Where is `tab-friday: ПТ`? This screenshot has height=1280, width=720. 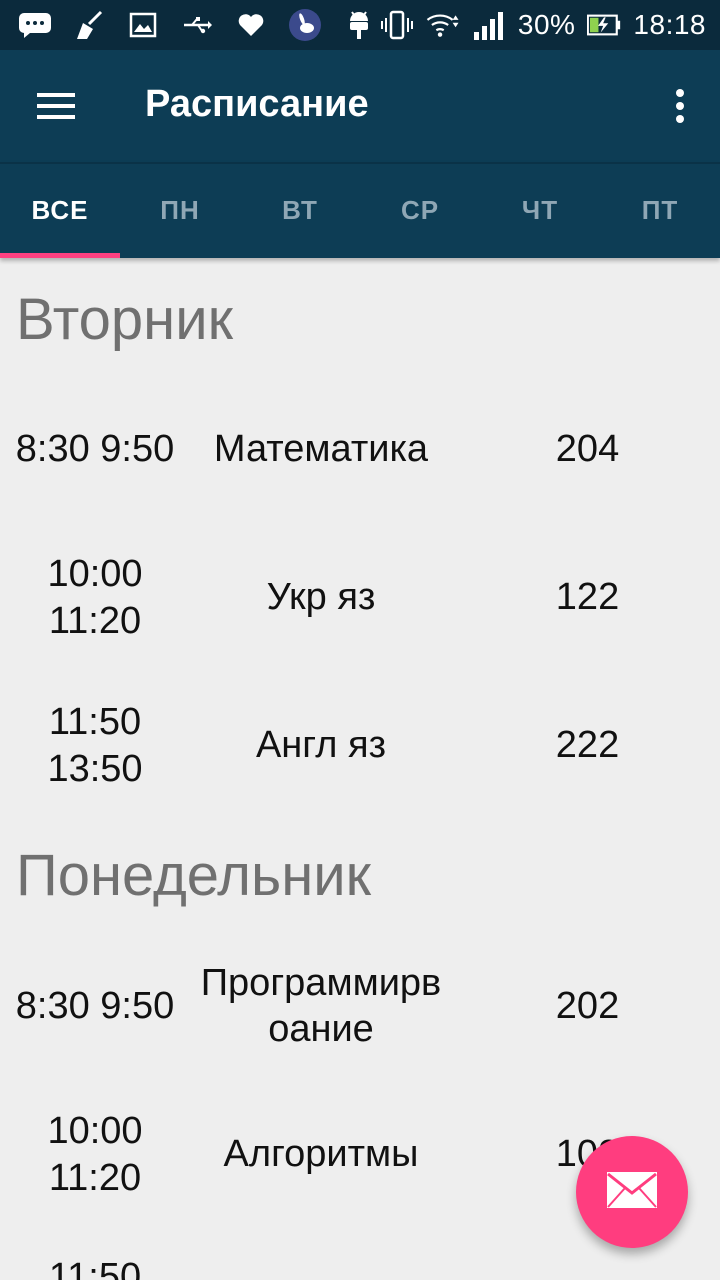 tab-friday: ПТ is located at coordinates (660, 210).